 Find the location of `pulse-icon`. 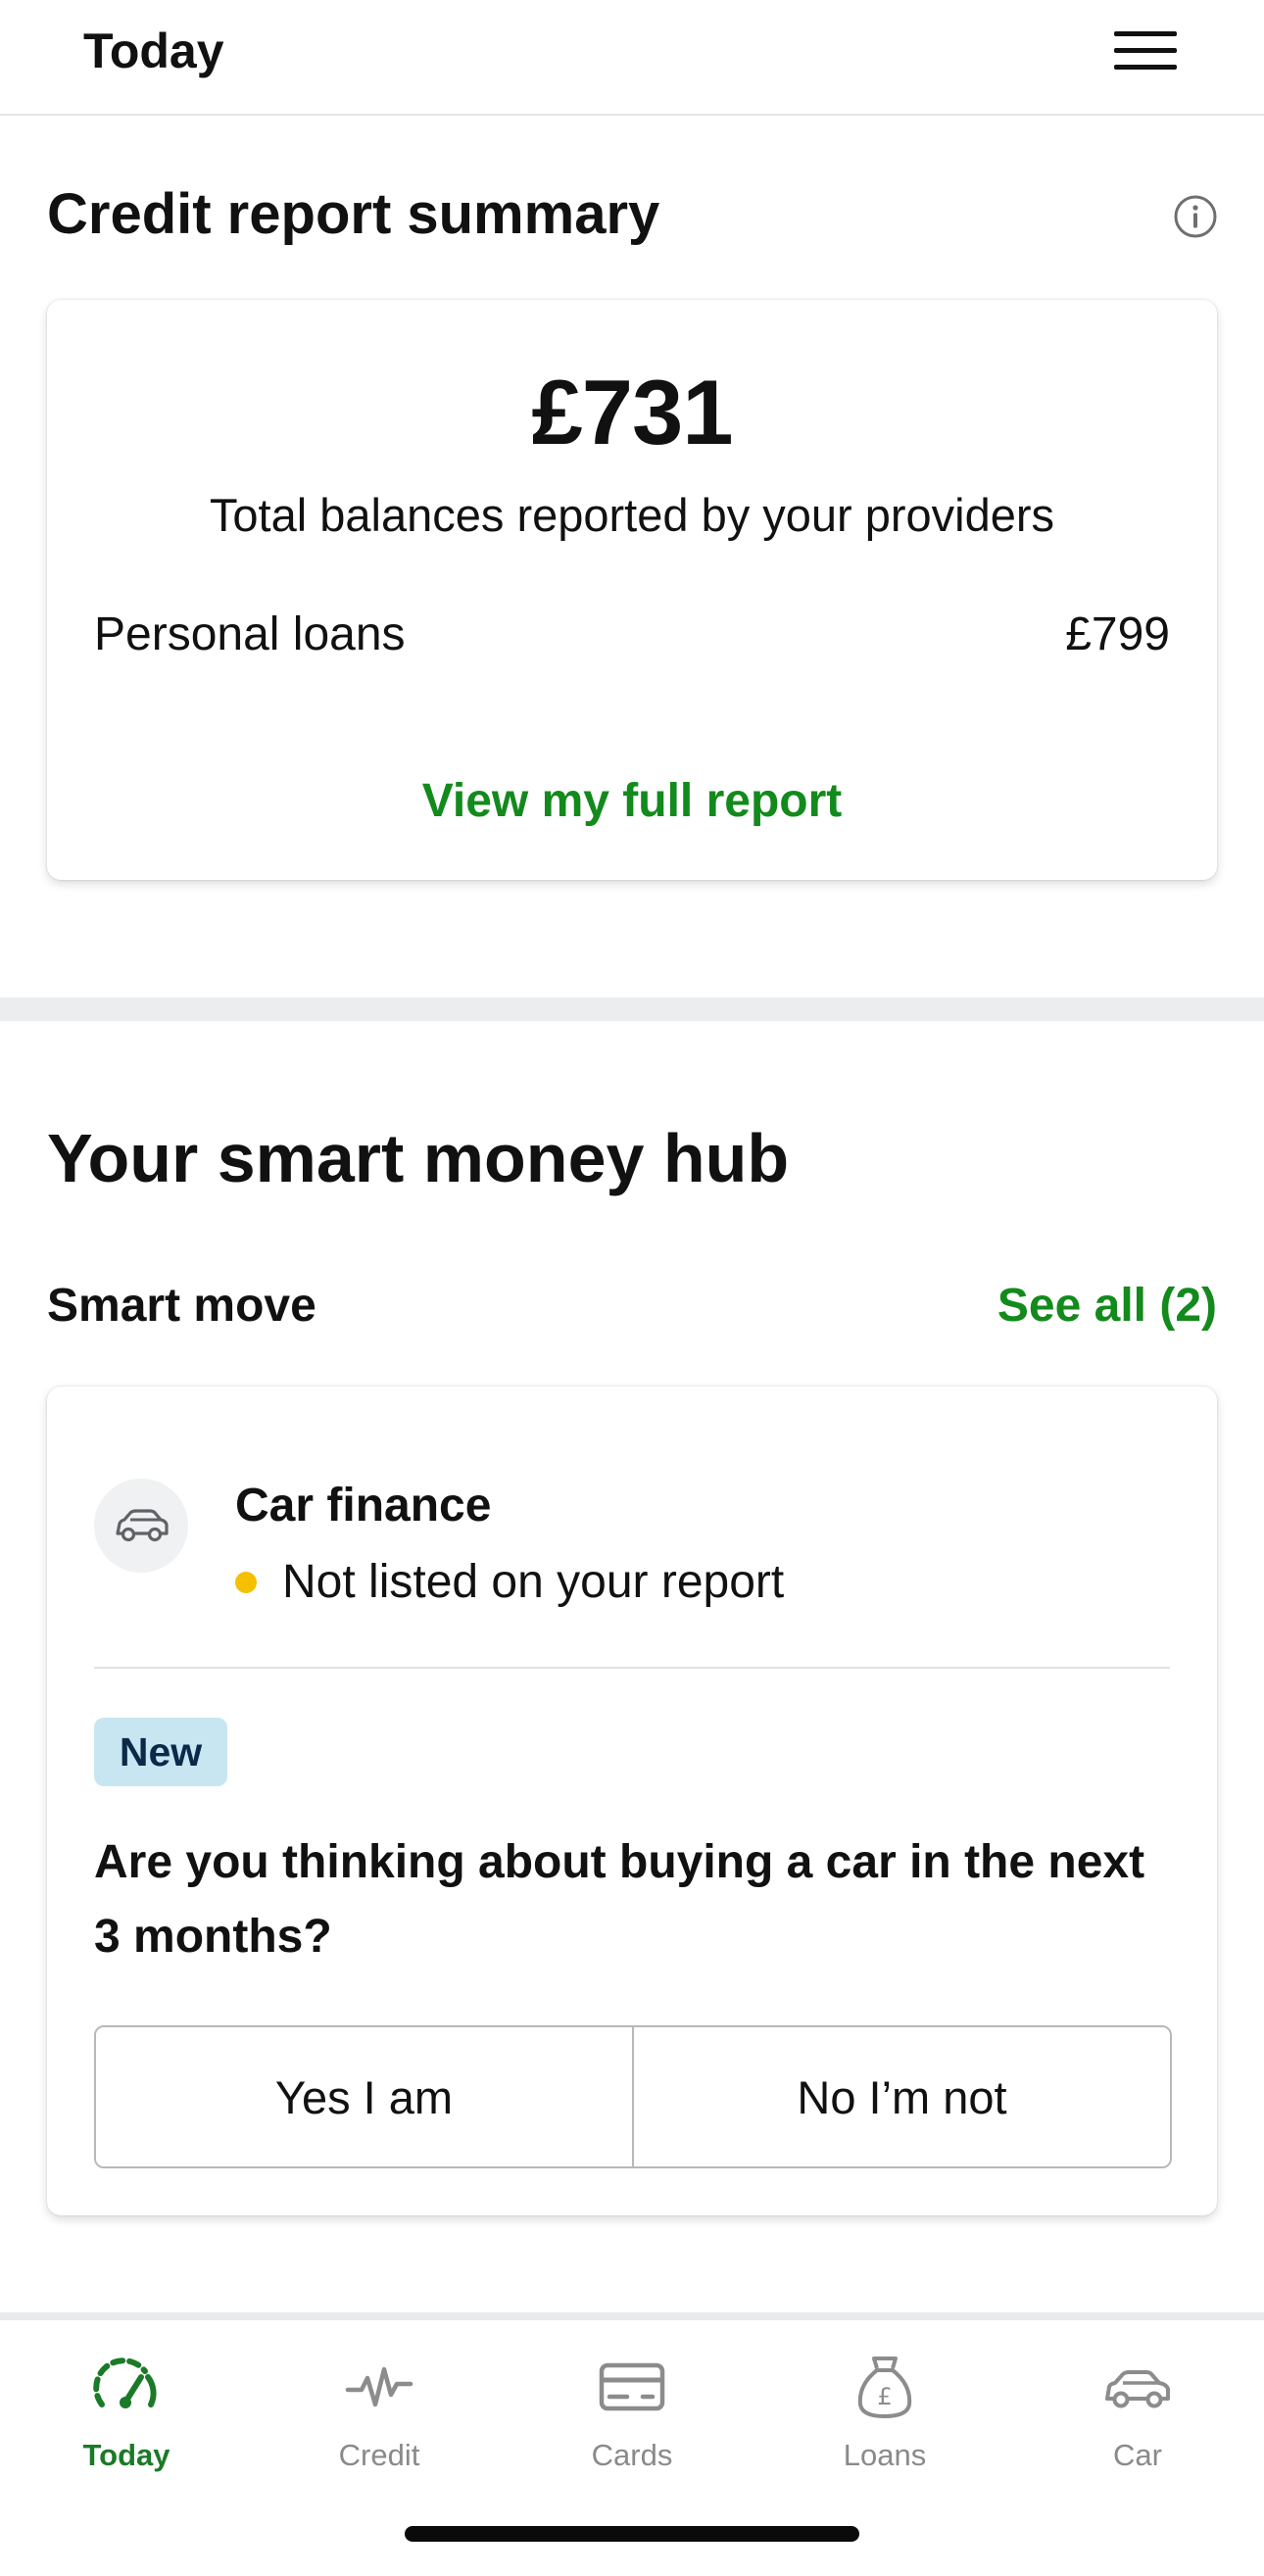

pulse-icon is located at coordinates (379, 2386).